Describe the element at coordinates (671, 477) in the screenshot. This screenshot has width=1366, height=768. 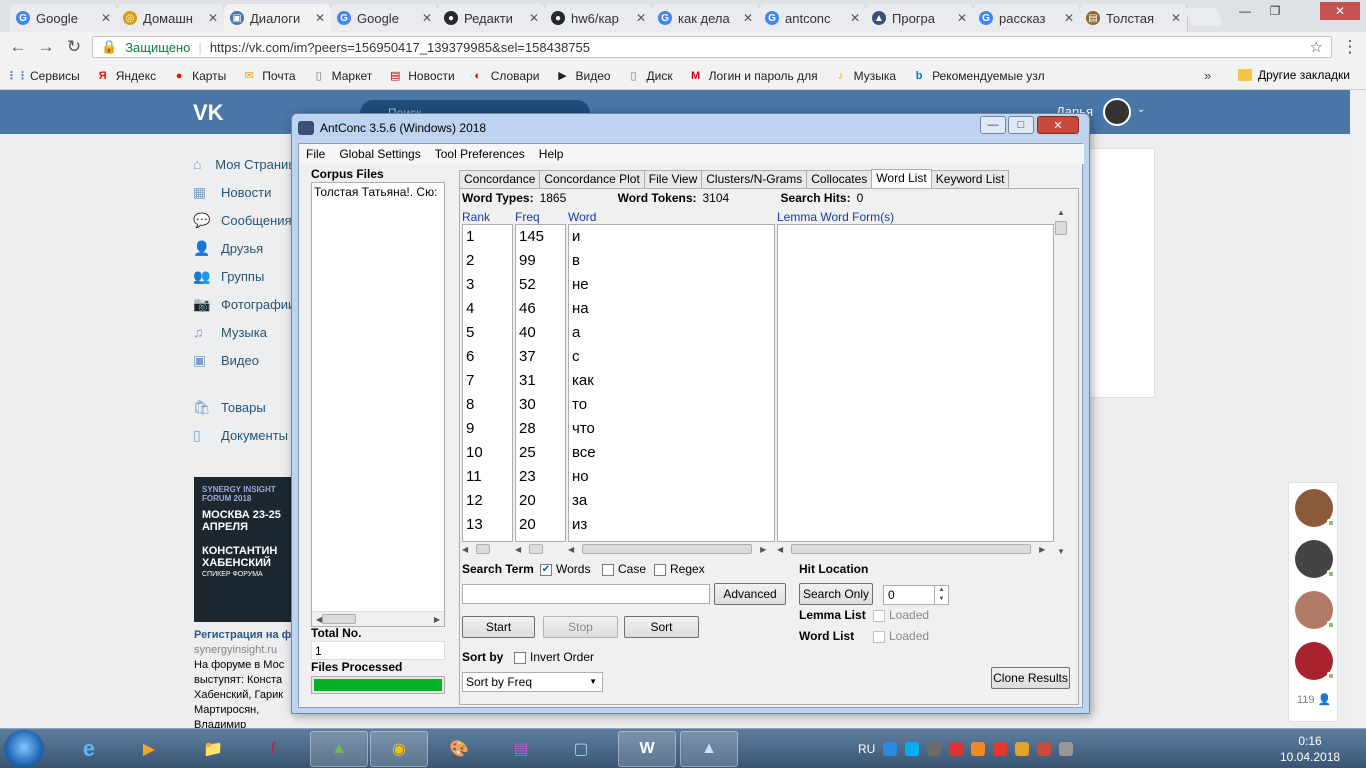
I see `word-list-word-cell: но` at that location.